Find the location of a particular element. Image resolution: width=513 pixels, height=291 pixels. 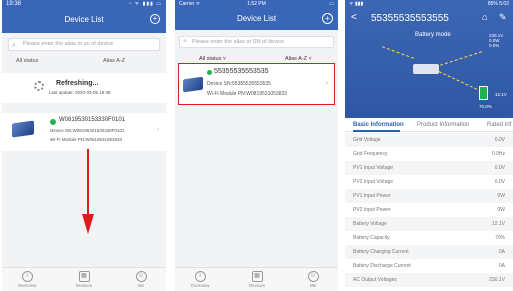

info-row: PV2 Input Voltage 0.0V is located at coordinates (429, 182).